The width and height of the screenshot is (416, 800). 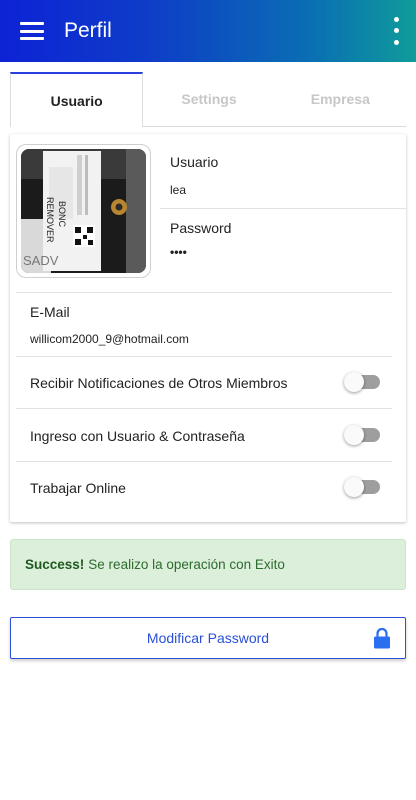 I want to click on hamburger-menu-icon, so click(x=32, y=31).